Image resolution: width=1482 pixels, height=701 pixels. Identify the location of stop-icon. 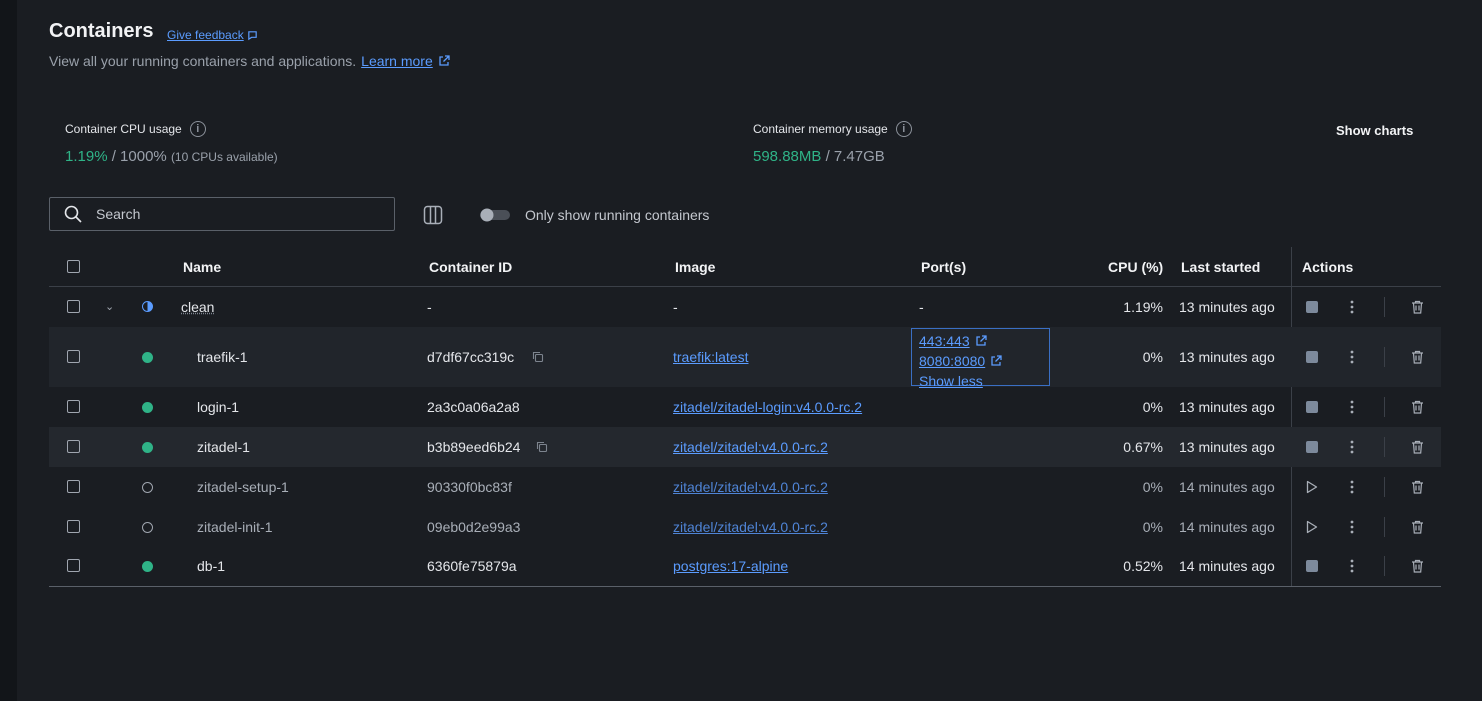
(1312, 407).